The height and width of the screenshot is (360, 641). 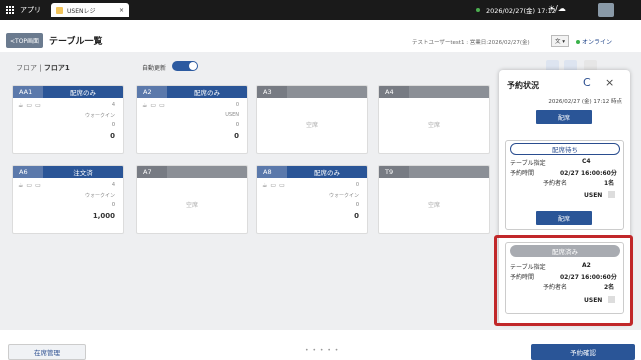 I want to click on top-screen-button: <TOP画面, so click(x=25, y=40).